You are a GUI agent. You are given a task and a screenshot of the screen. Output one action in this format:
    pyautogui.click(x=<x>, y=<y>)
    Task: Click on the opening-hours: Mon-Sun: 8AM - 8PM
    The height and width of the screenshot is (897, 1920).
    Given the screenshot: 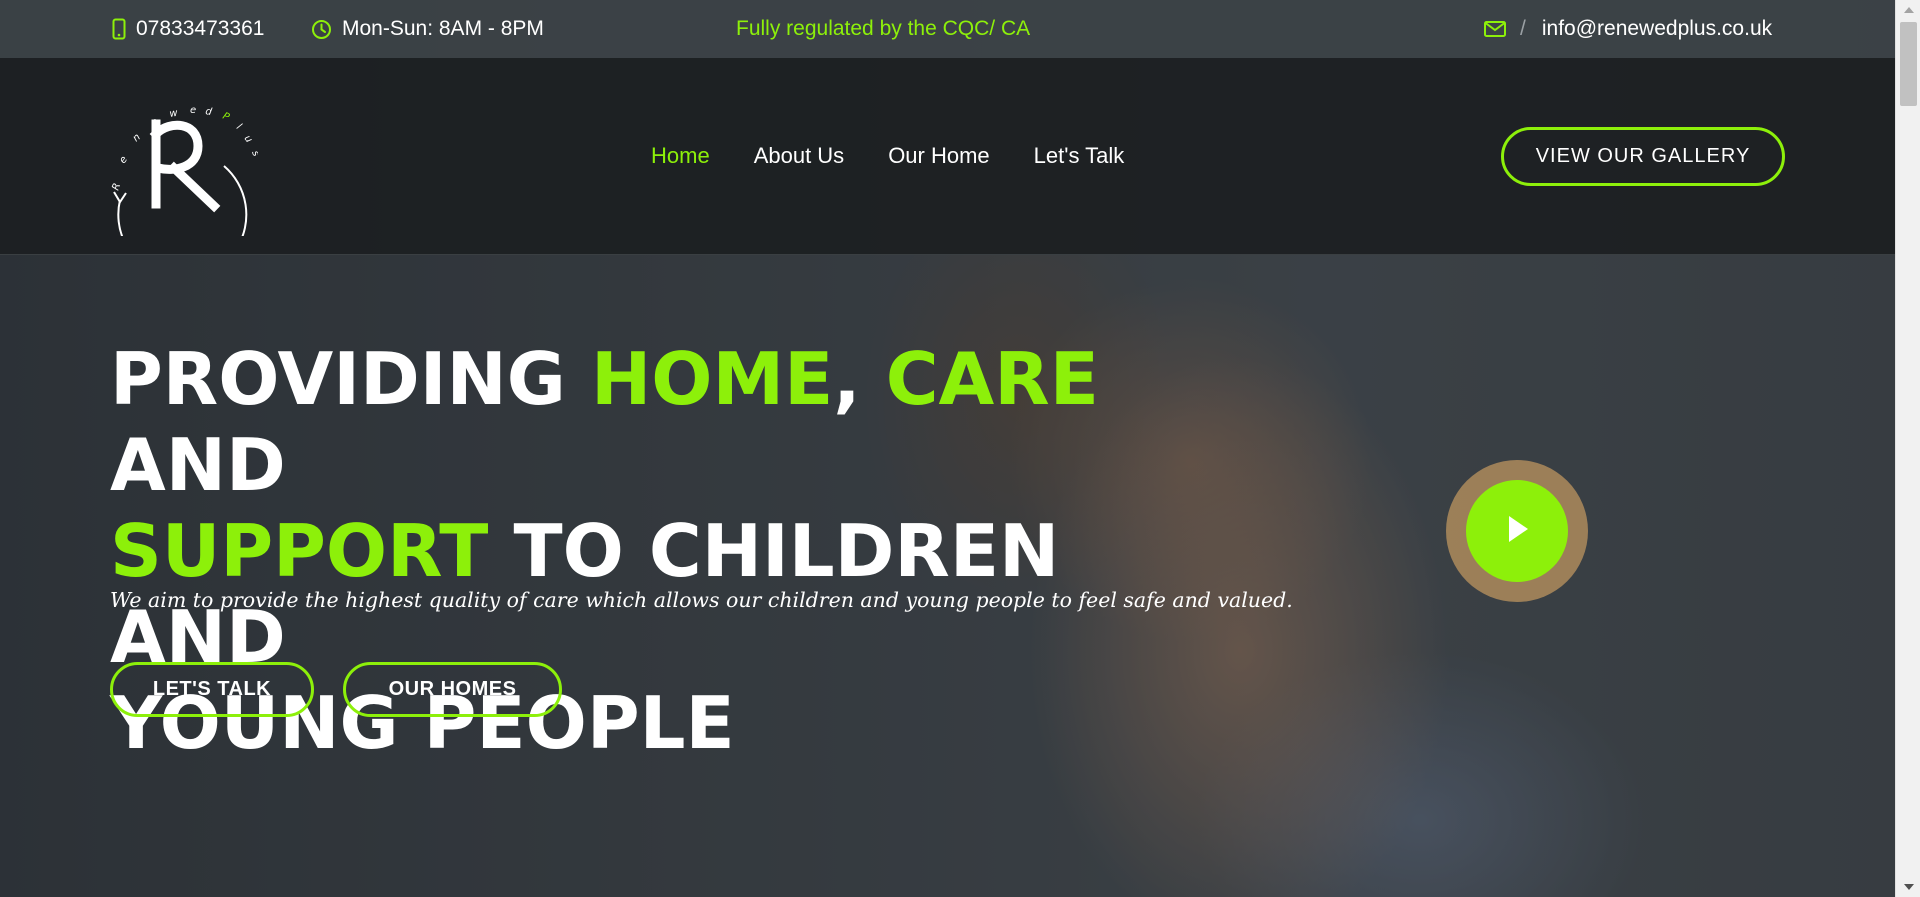 What is the action you would take?
    pyautogui.click(x=427, y=29)
    